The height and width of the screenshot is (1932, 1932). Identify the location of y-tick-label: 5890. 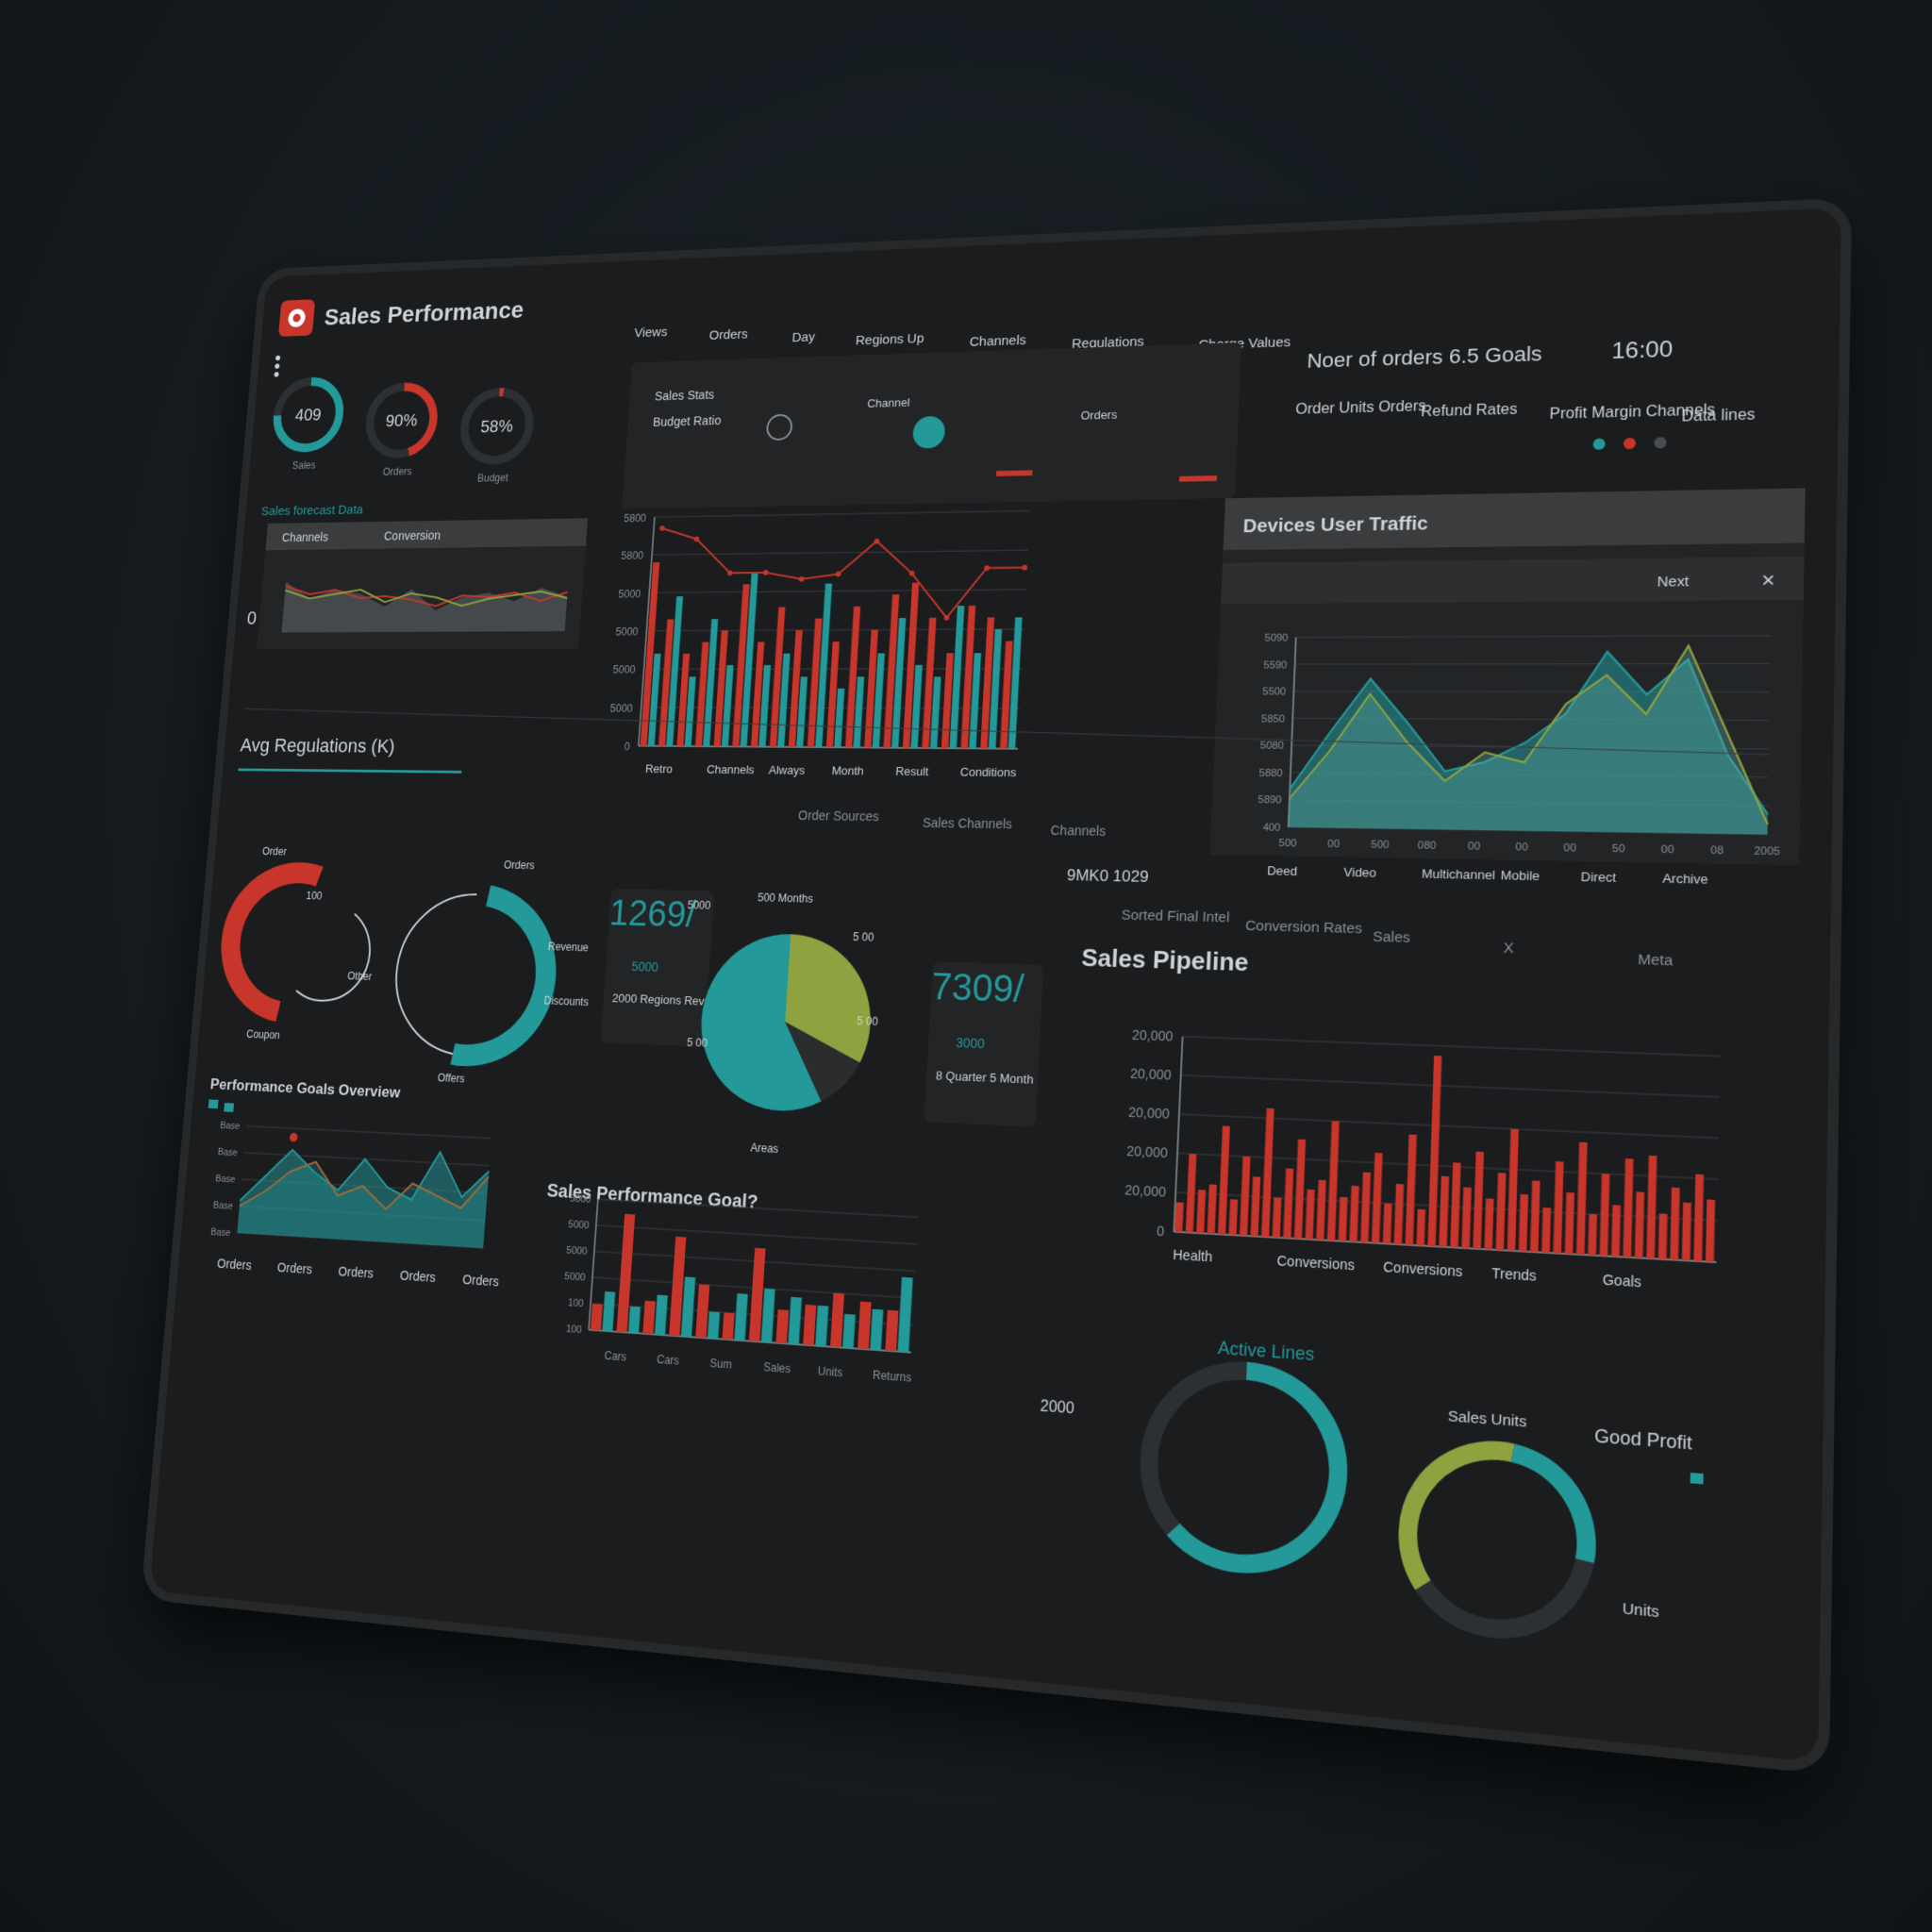
(1270, 801).